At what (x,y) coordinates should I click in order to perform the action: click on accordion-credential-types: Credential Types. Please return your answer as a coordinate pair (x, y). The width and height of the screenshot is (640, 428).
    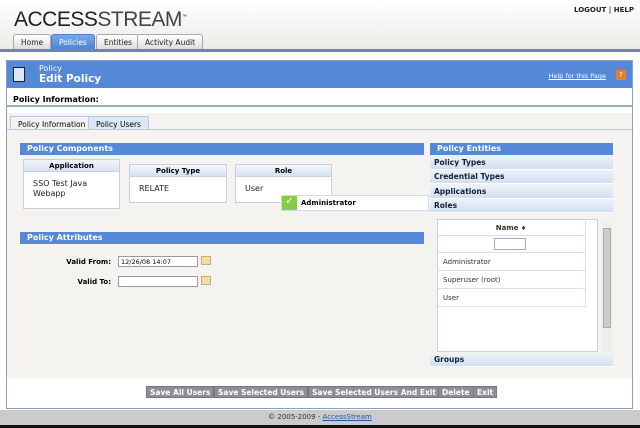
    Looking at the image, I should click on (521, 177).